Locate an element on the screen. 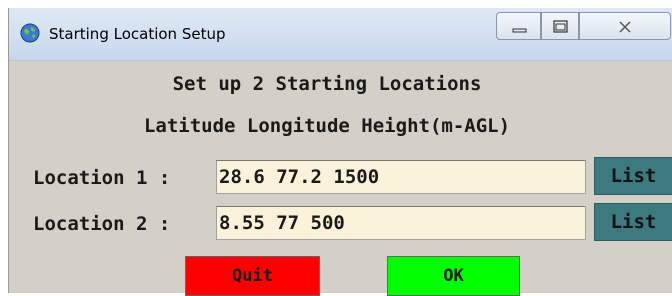 Image resolution: width=672 pixels, height=296 pixels. close-button is located at coordinates (625, 26).